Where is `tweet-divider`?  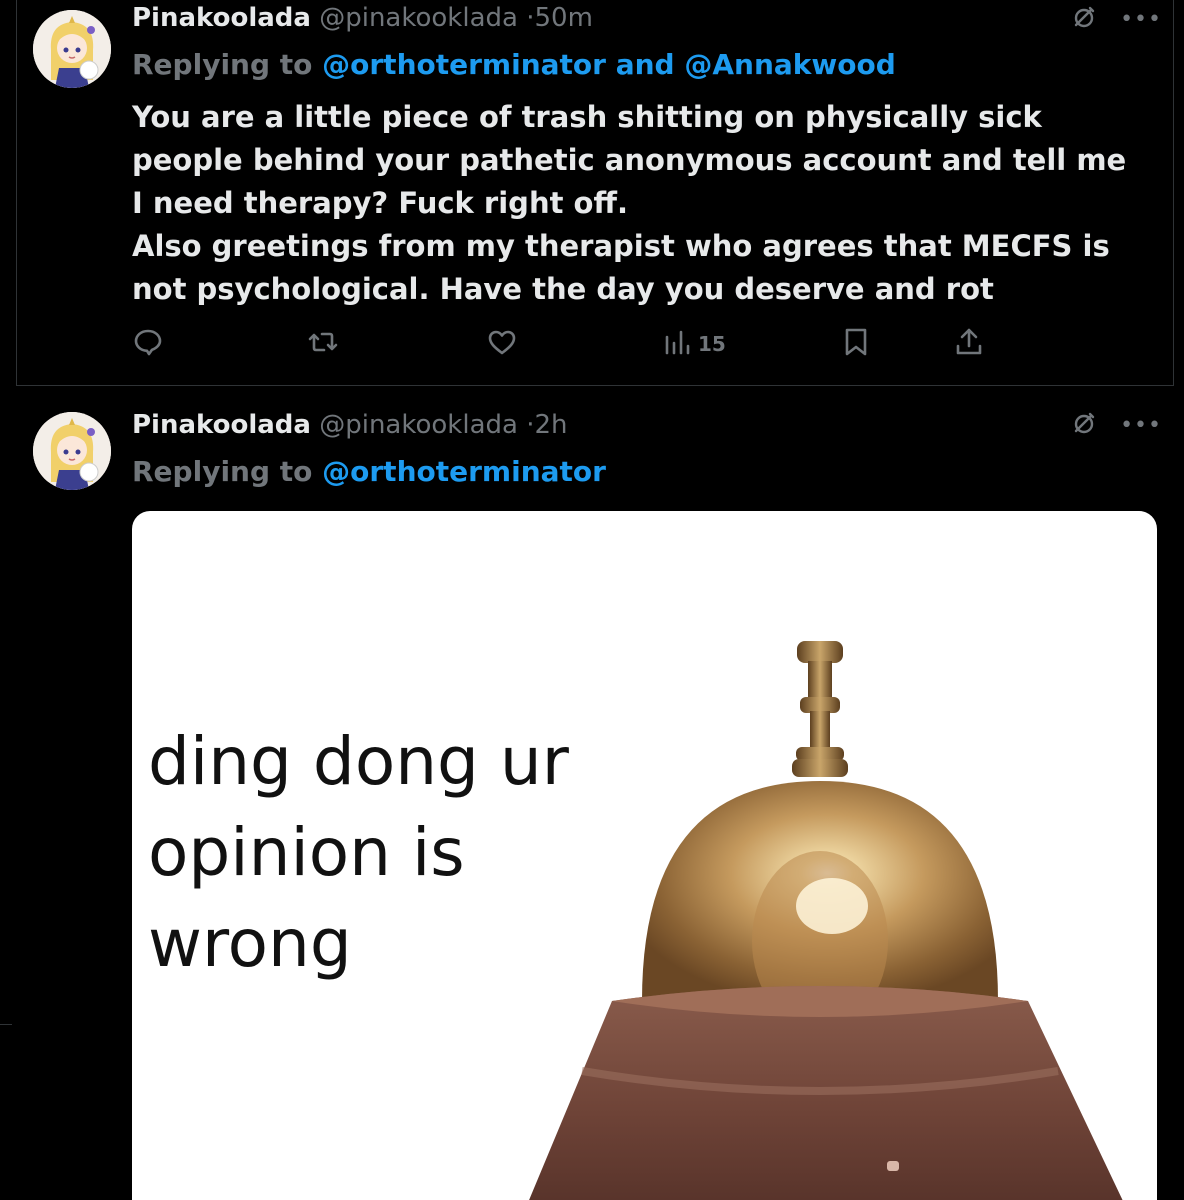
tweet-divider is located at coordinates (595, 385).